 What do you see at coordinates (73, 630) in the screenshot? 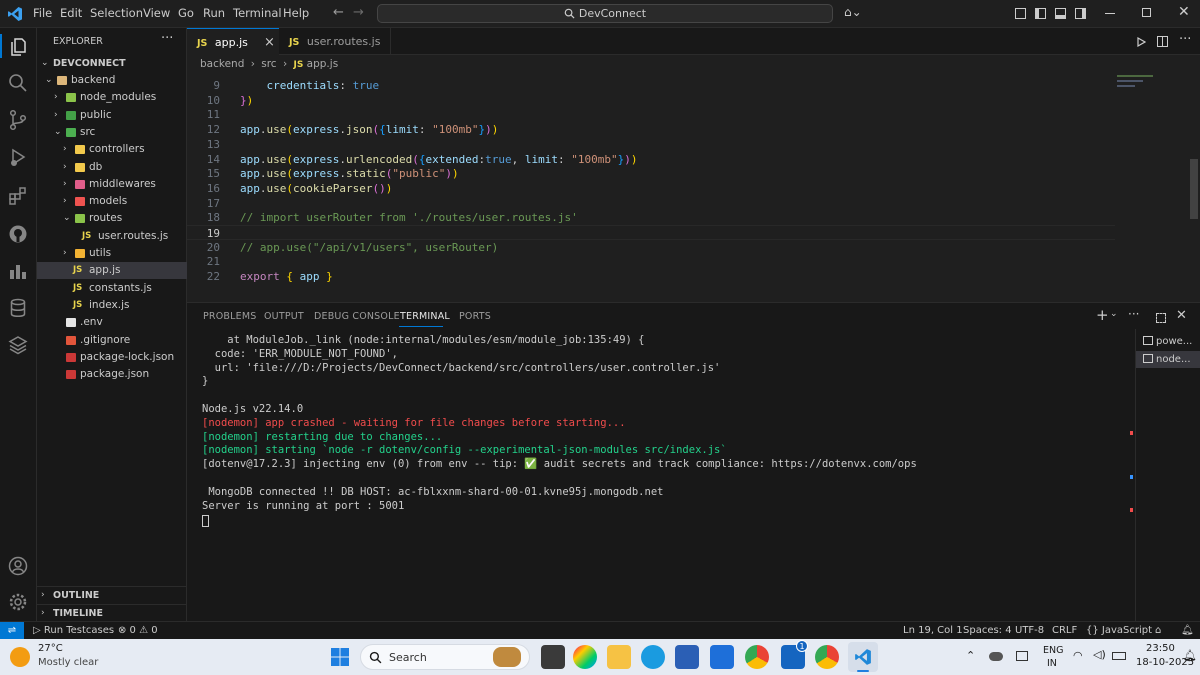
I see `run-testcases-button: ▷ Run Testcases` at bounding box center [73, 630].